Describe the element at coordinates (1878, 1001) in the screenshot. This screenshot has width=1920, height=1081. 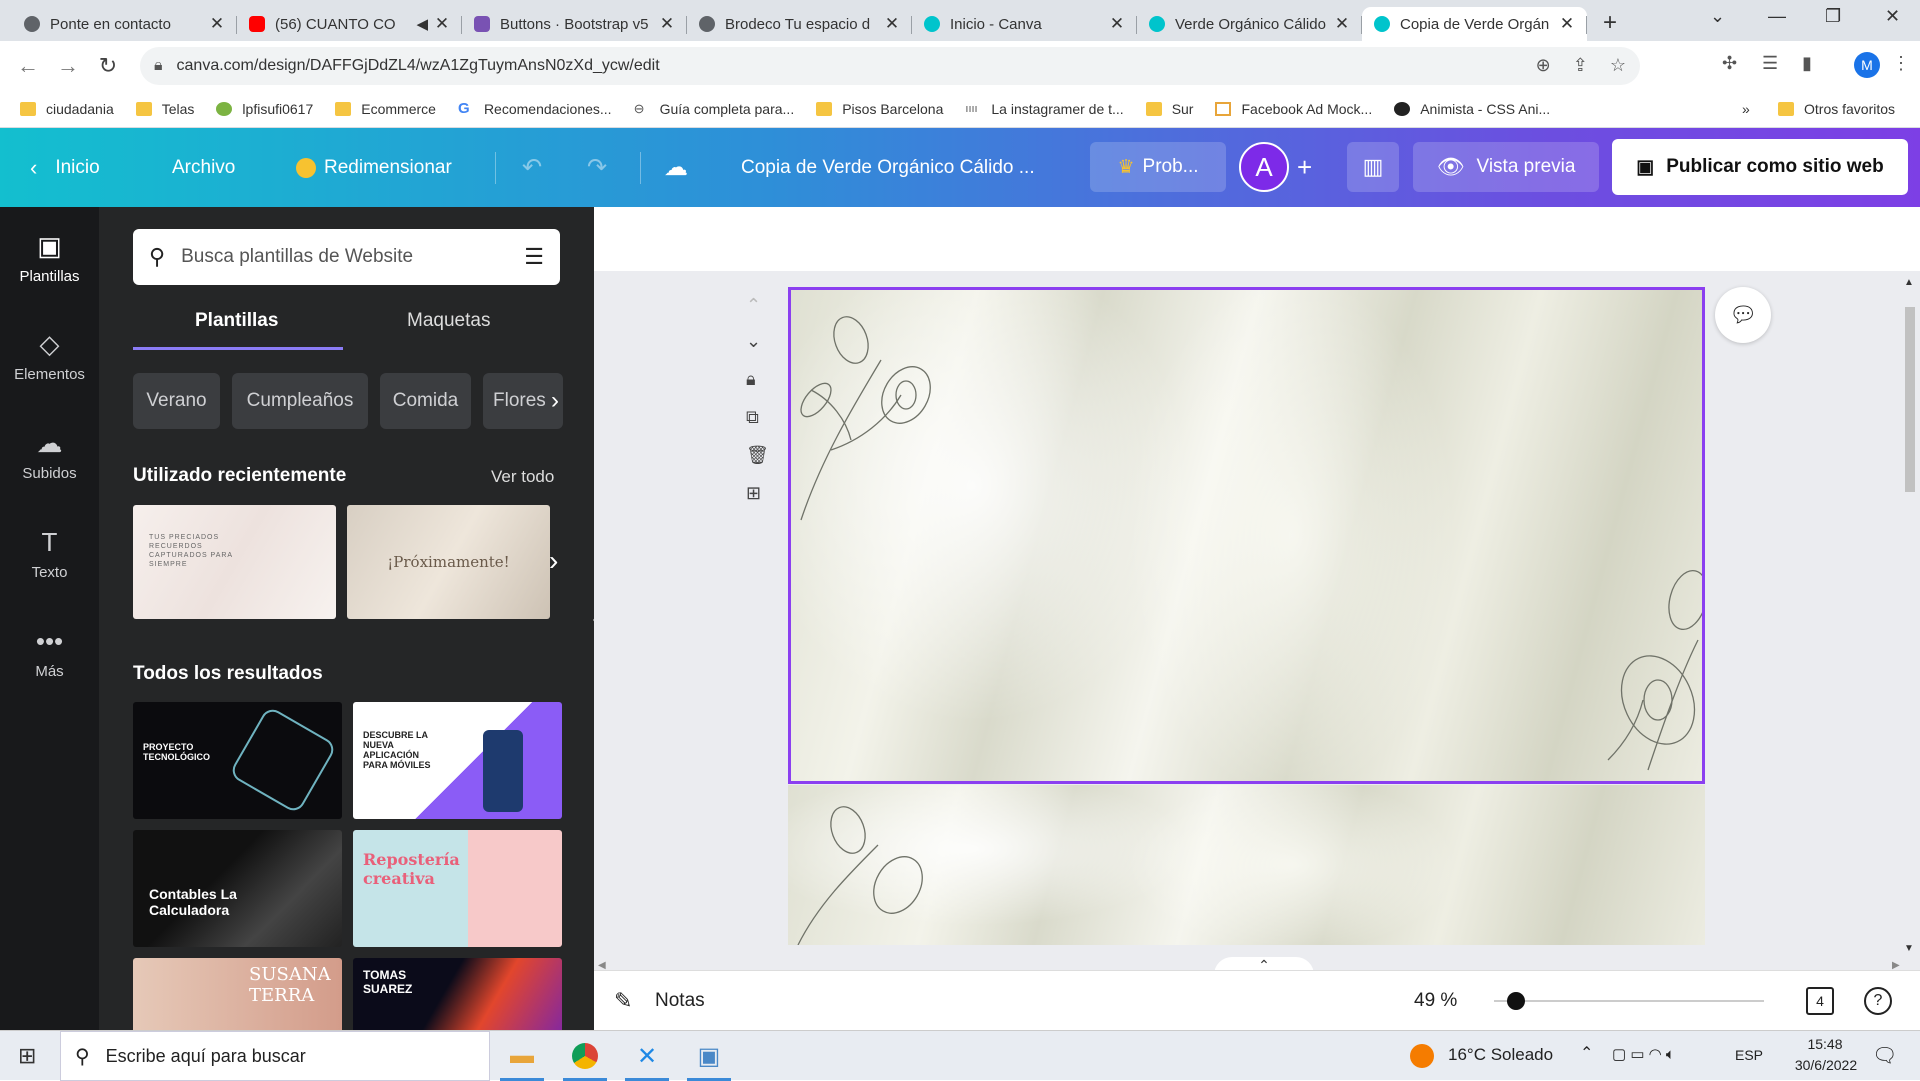
I see `help-button: ?` at that location.